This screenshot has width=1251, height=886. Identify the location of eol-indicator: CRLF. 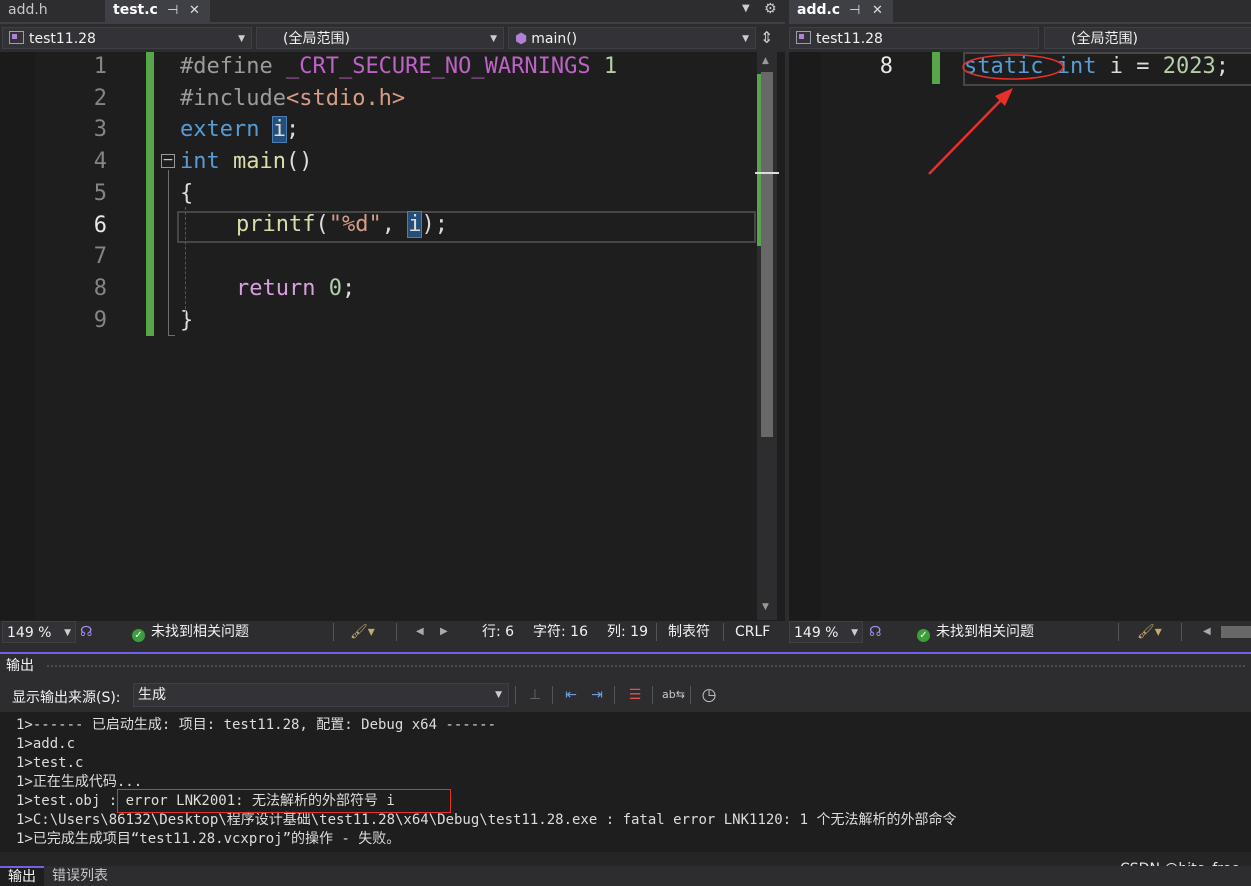
(752, 632).